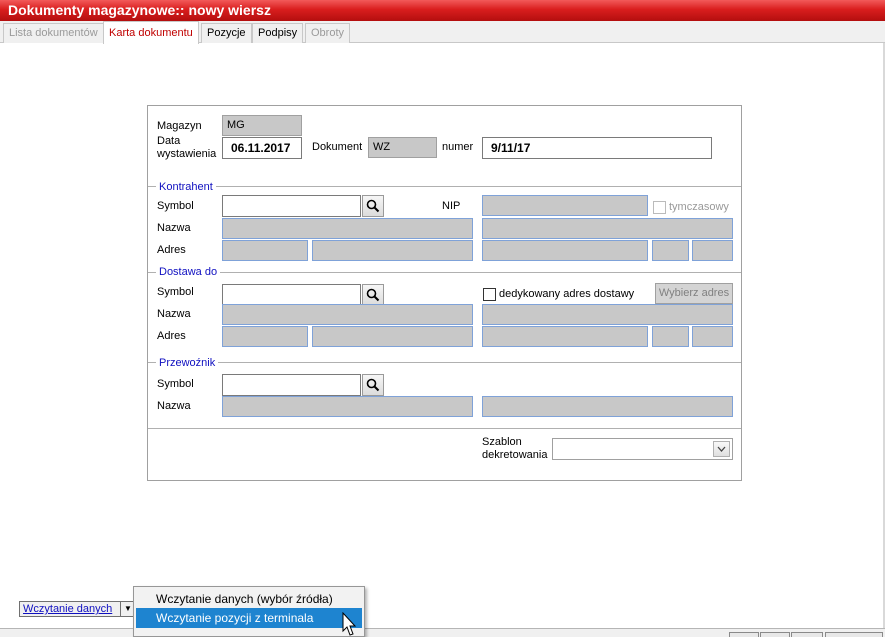  Describe the element at coordinates (337, 147) in the screenshot. I see `dokument-label: Dokument` at that location.